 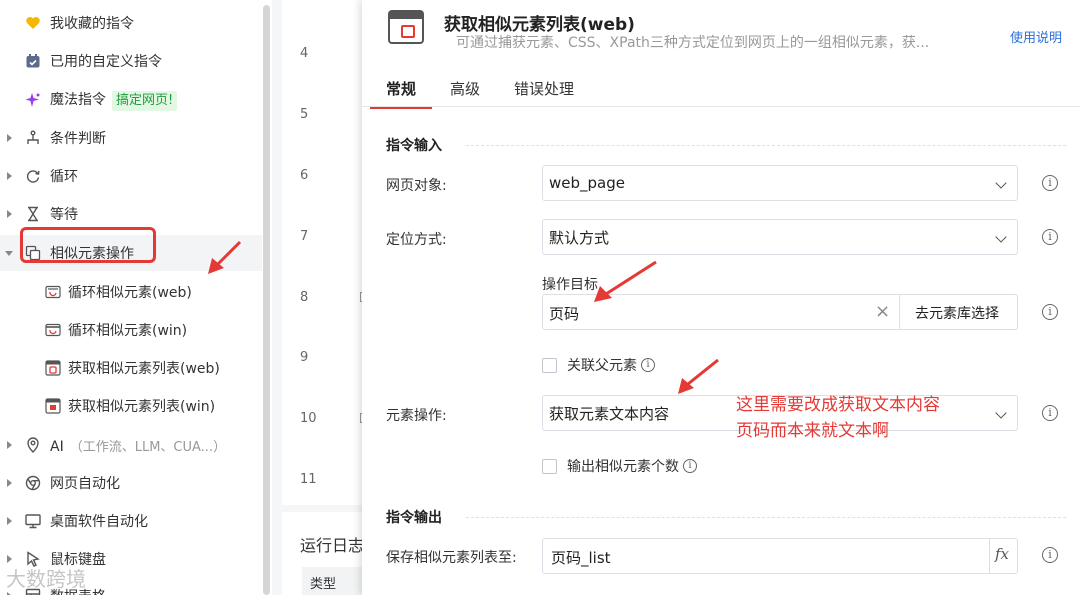 I want to click on line-number: 9, so click(x=304, y=357).